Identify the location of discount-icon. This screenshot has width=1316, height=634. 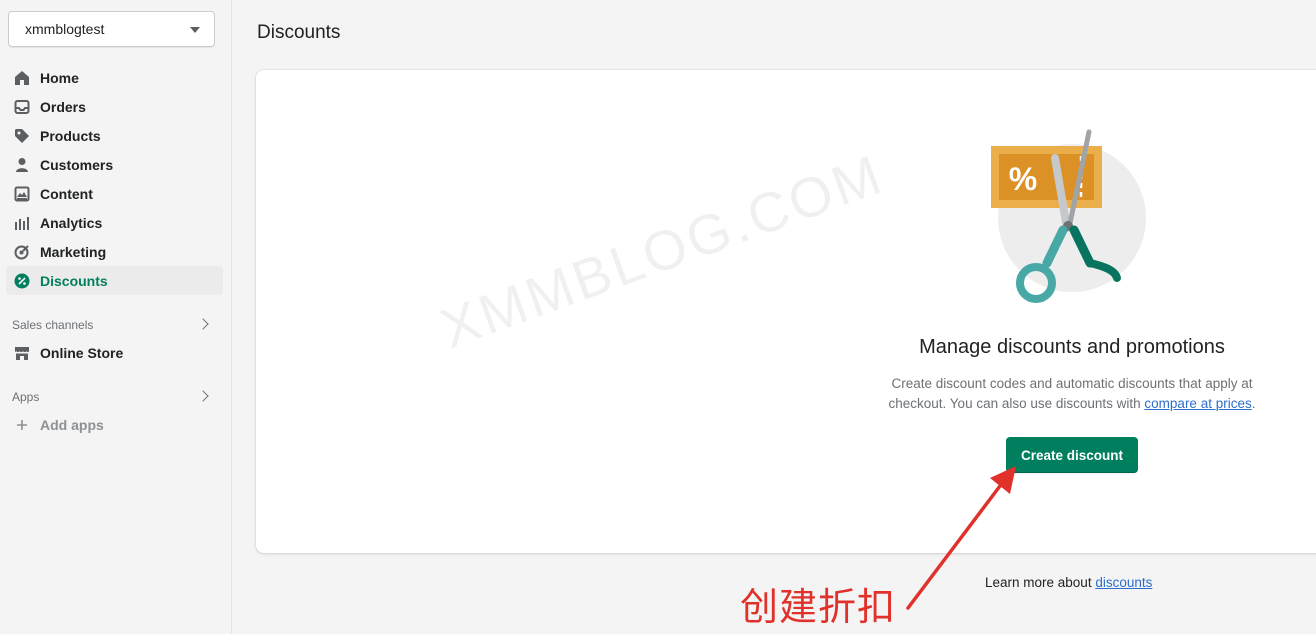
(22, 281).